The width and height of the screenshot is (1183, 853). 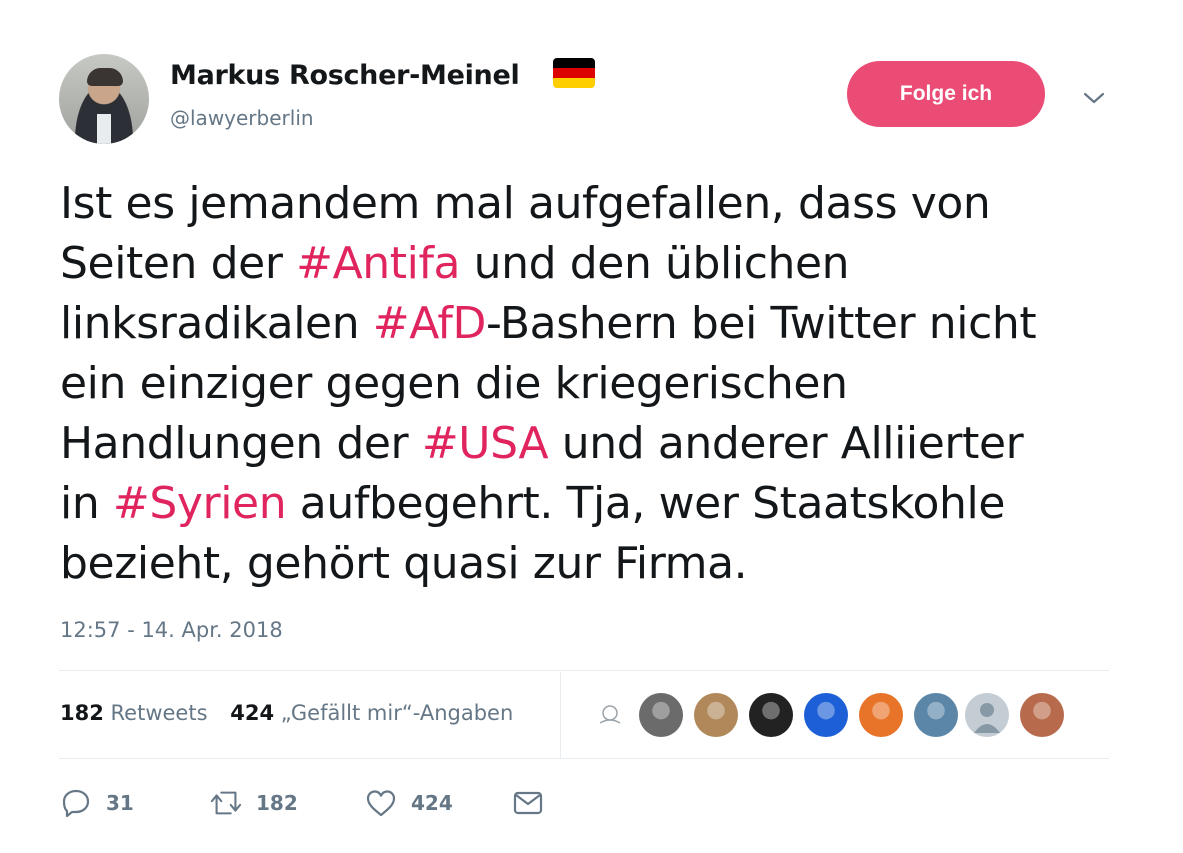 I want to click on hashtag-link: #Antifa, so click(x=378, y=263).